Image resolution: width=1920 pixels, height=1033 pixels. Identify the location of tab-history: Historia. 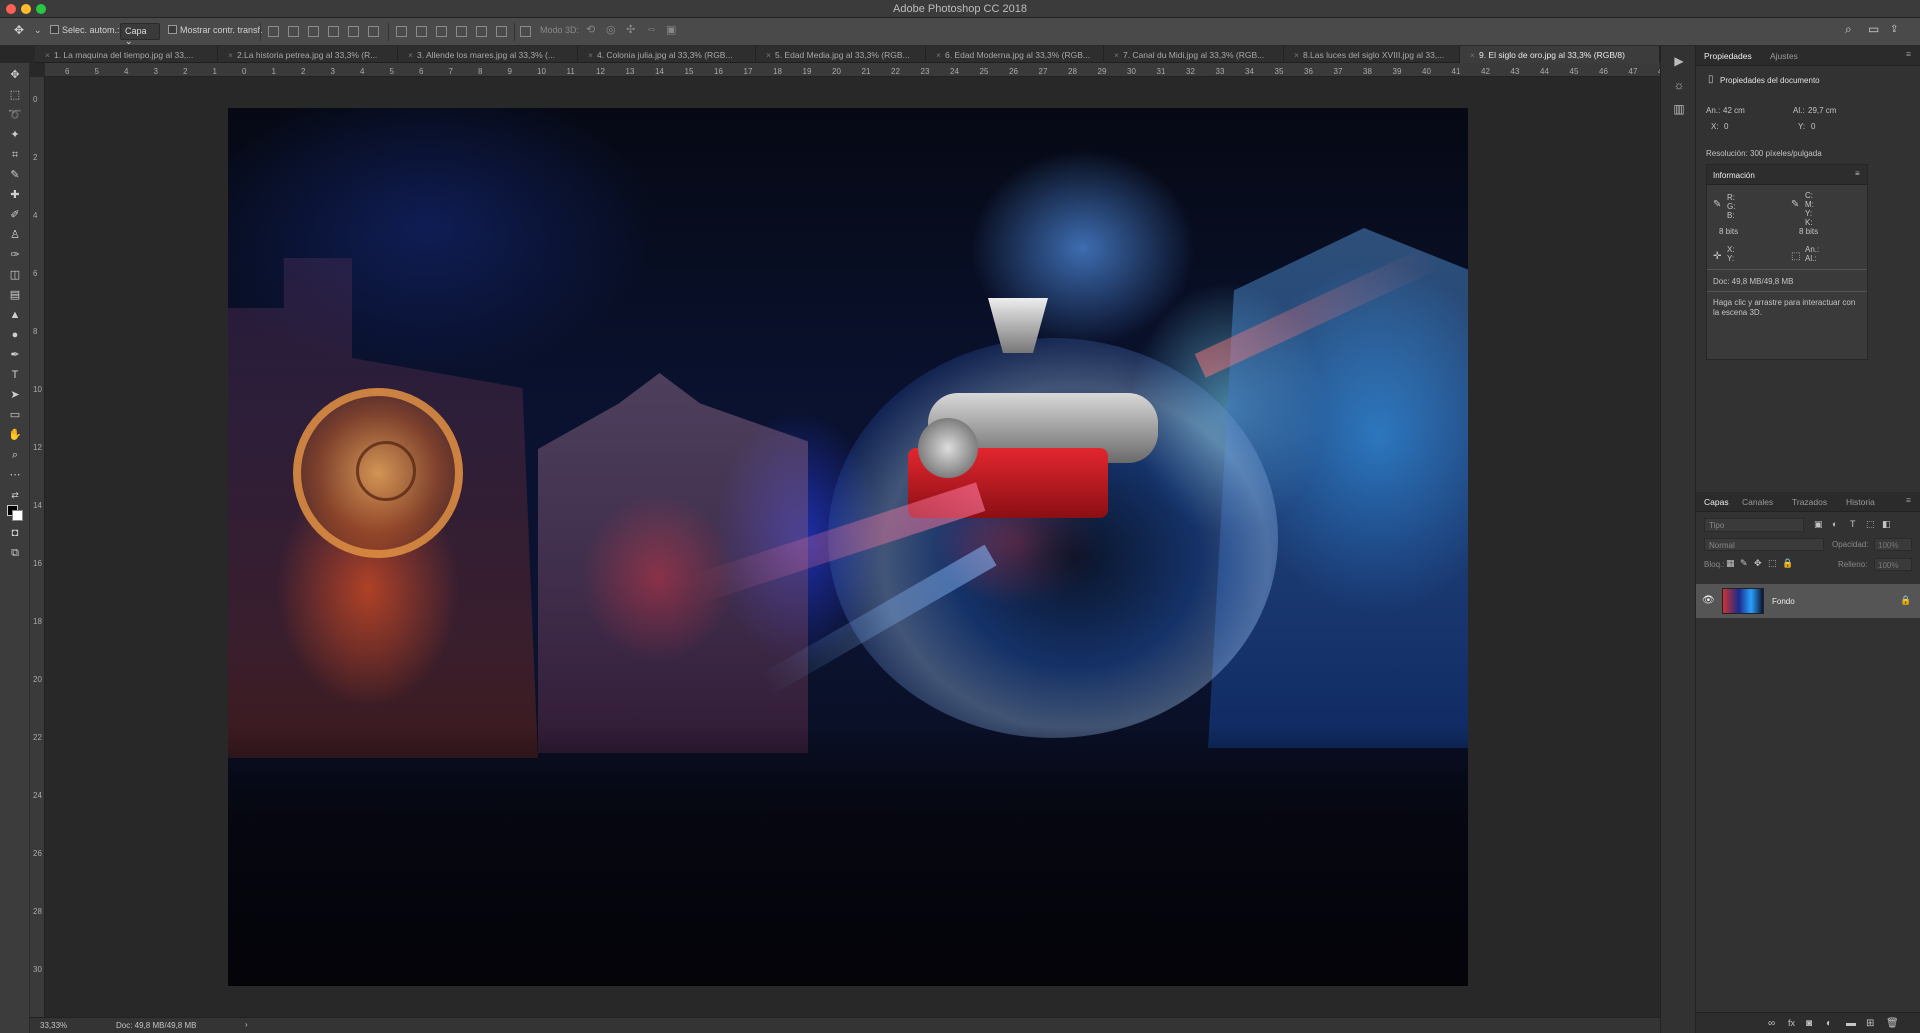
(1860, 502).